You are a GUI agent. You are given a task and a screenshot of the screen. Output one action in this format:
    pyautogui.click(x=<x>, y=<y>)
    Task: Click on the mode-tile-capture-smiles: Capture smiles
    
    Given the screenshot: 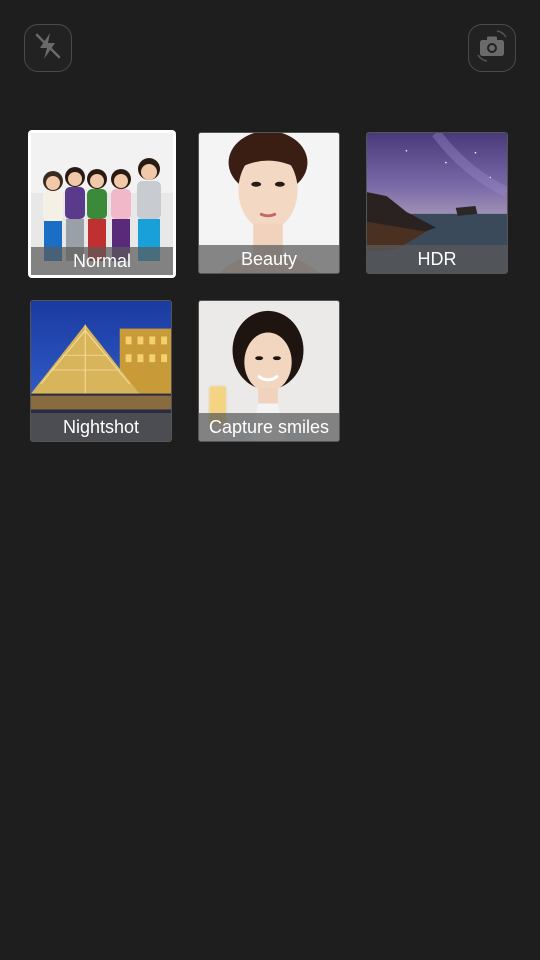 What is the action you would take?
    pyautogui.click(x=269, y=371)
    